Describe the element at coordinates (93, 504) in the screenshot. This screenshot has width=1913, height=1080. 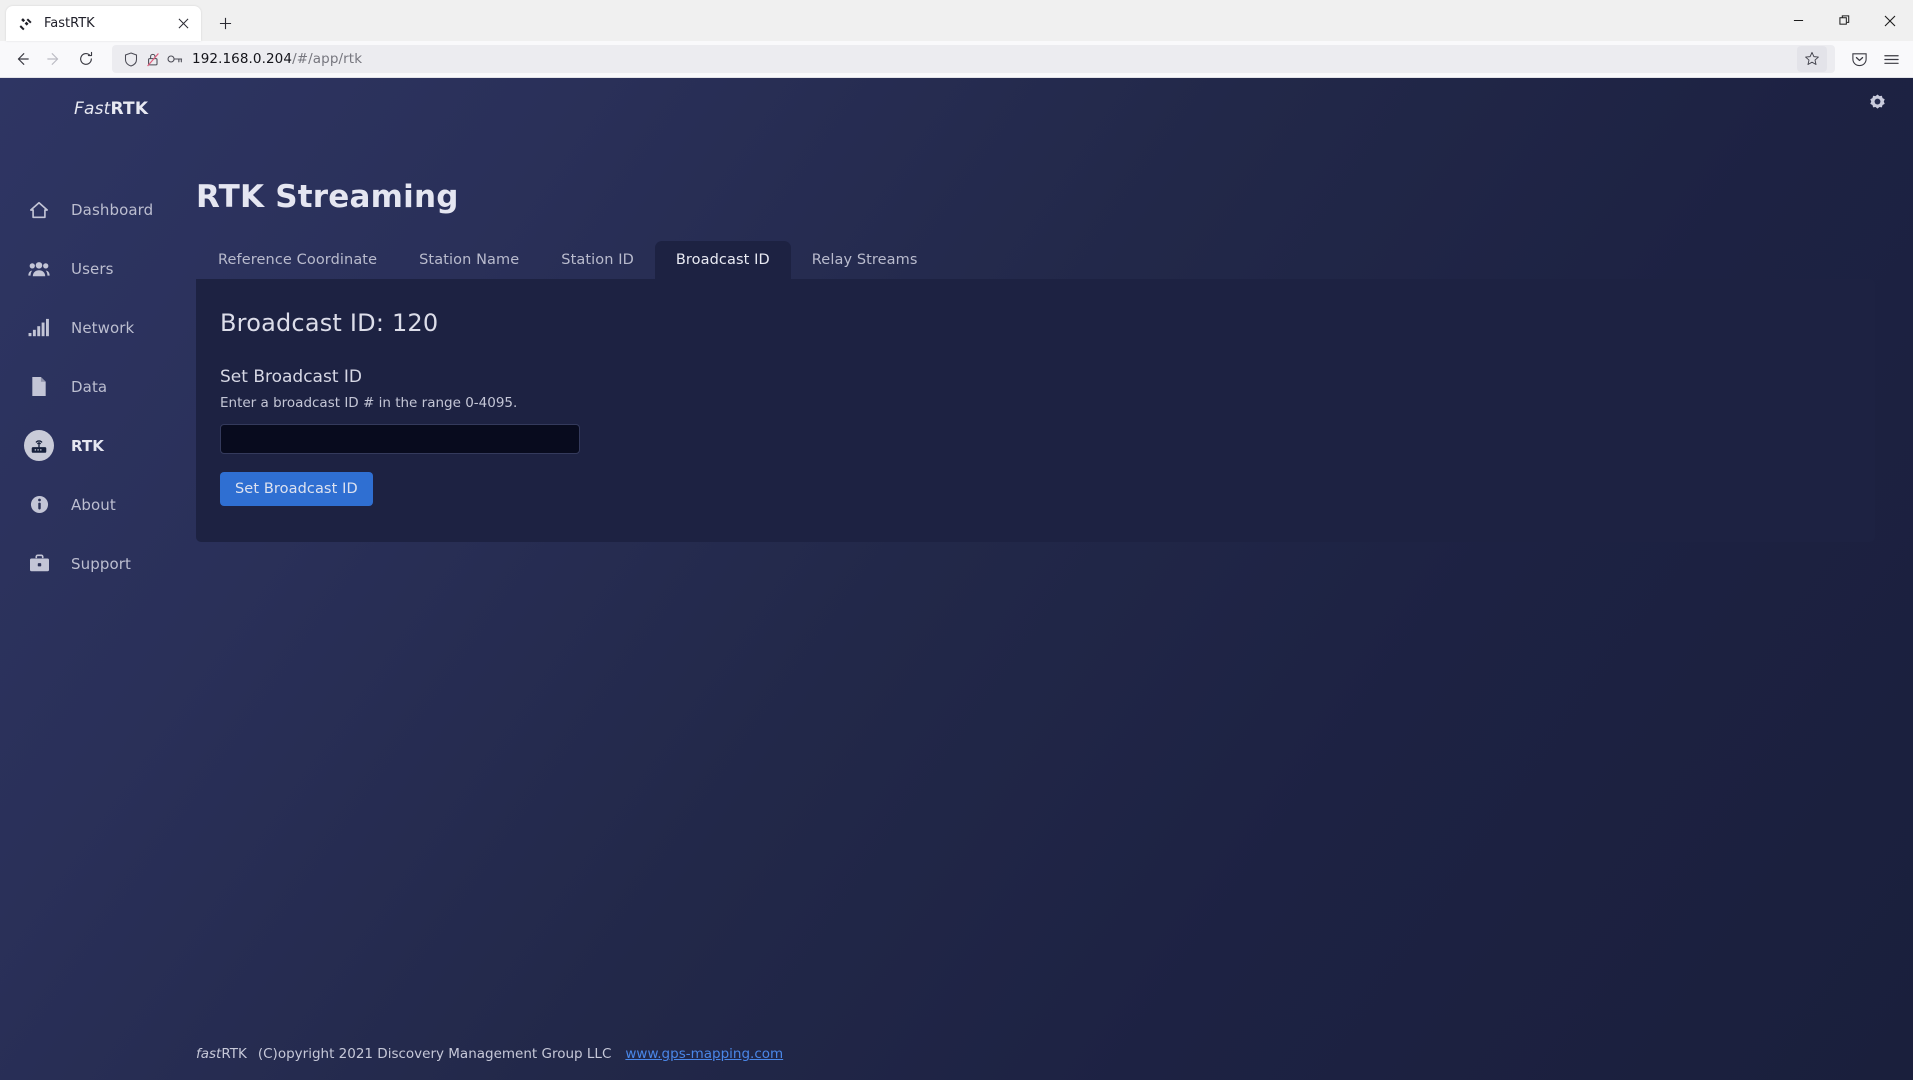
I see `sidebar-item-label: About` at that location.